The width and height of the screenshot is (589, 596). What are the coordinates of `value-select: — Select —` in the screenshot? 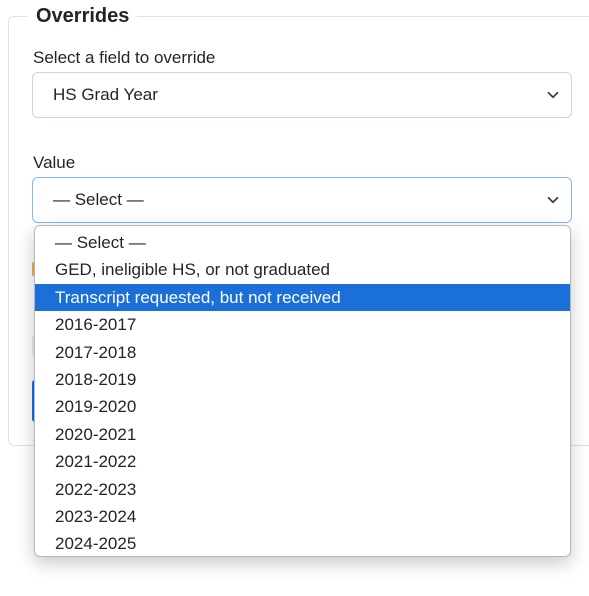 It's located at (302, 200).